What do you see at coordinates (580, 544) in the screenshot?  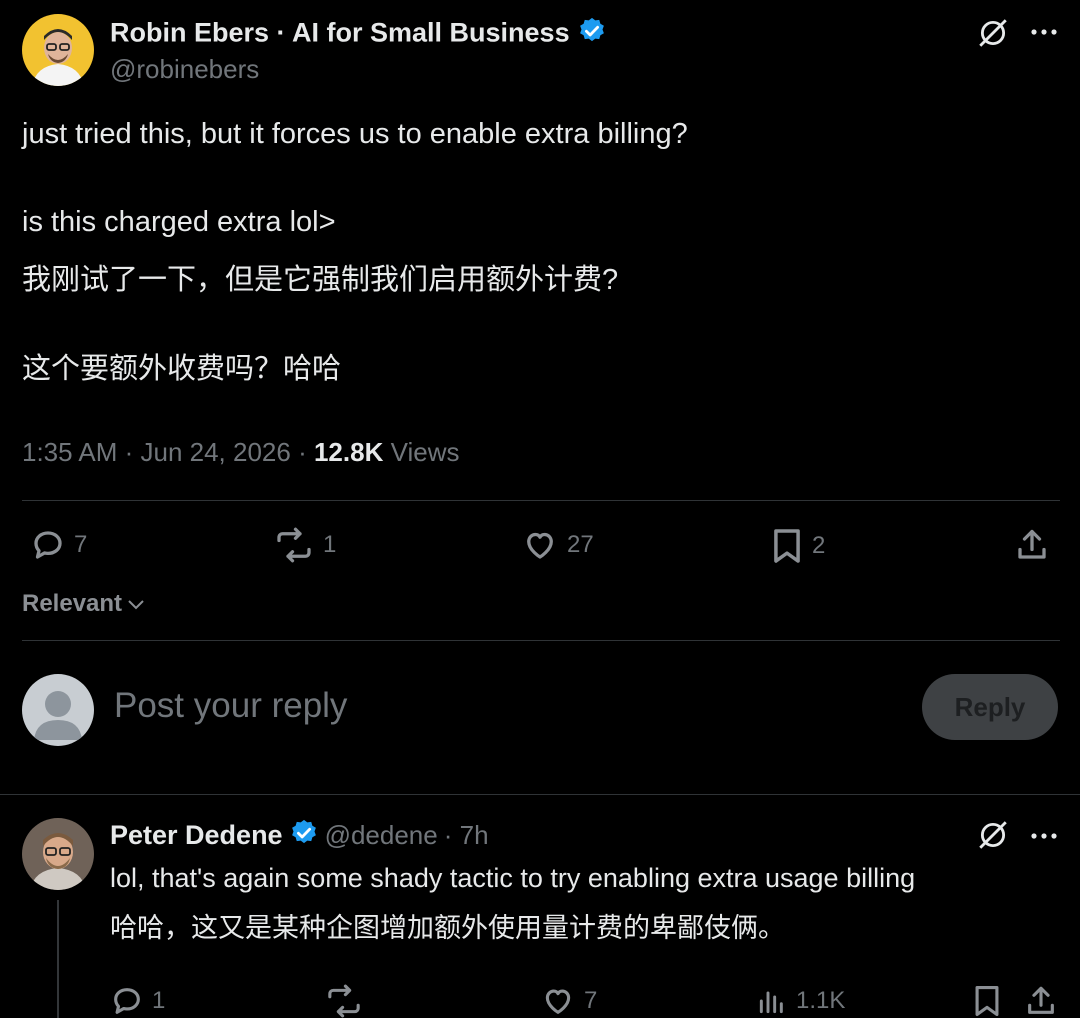 I see `like-count: 27` at bounding box center [580, 544].